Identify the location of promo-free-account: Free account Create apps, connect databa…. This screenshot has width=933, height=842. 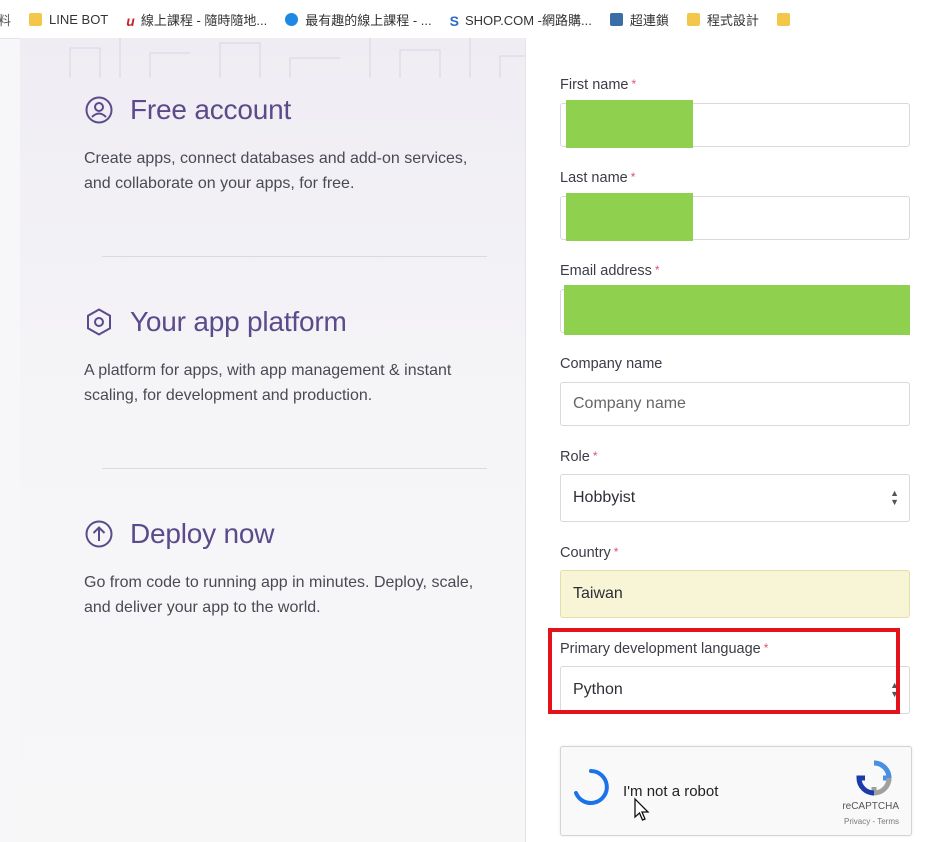
(284, 145).